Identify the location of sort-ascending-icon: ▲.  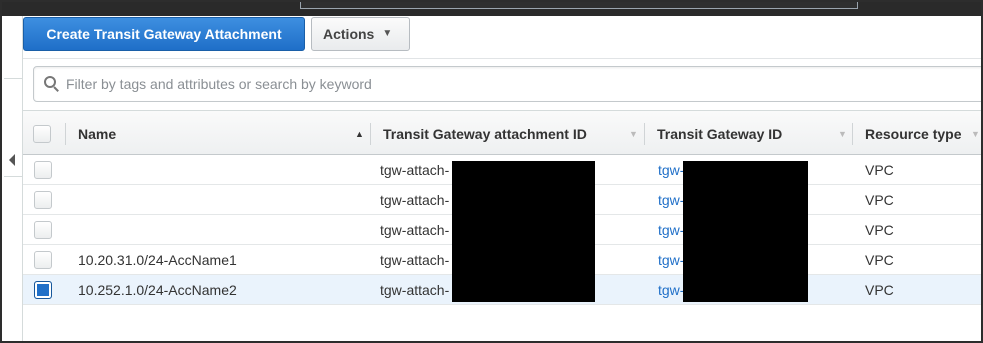
(359, 134).